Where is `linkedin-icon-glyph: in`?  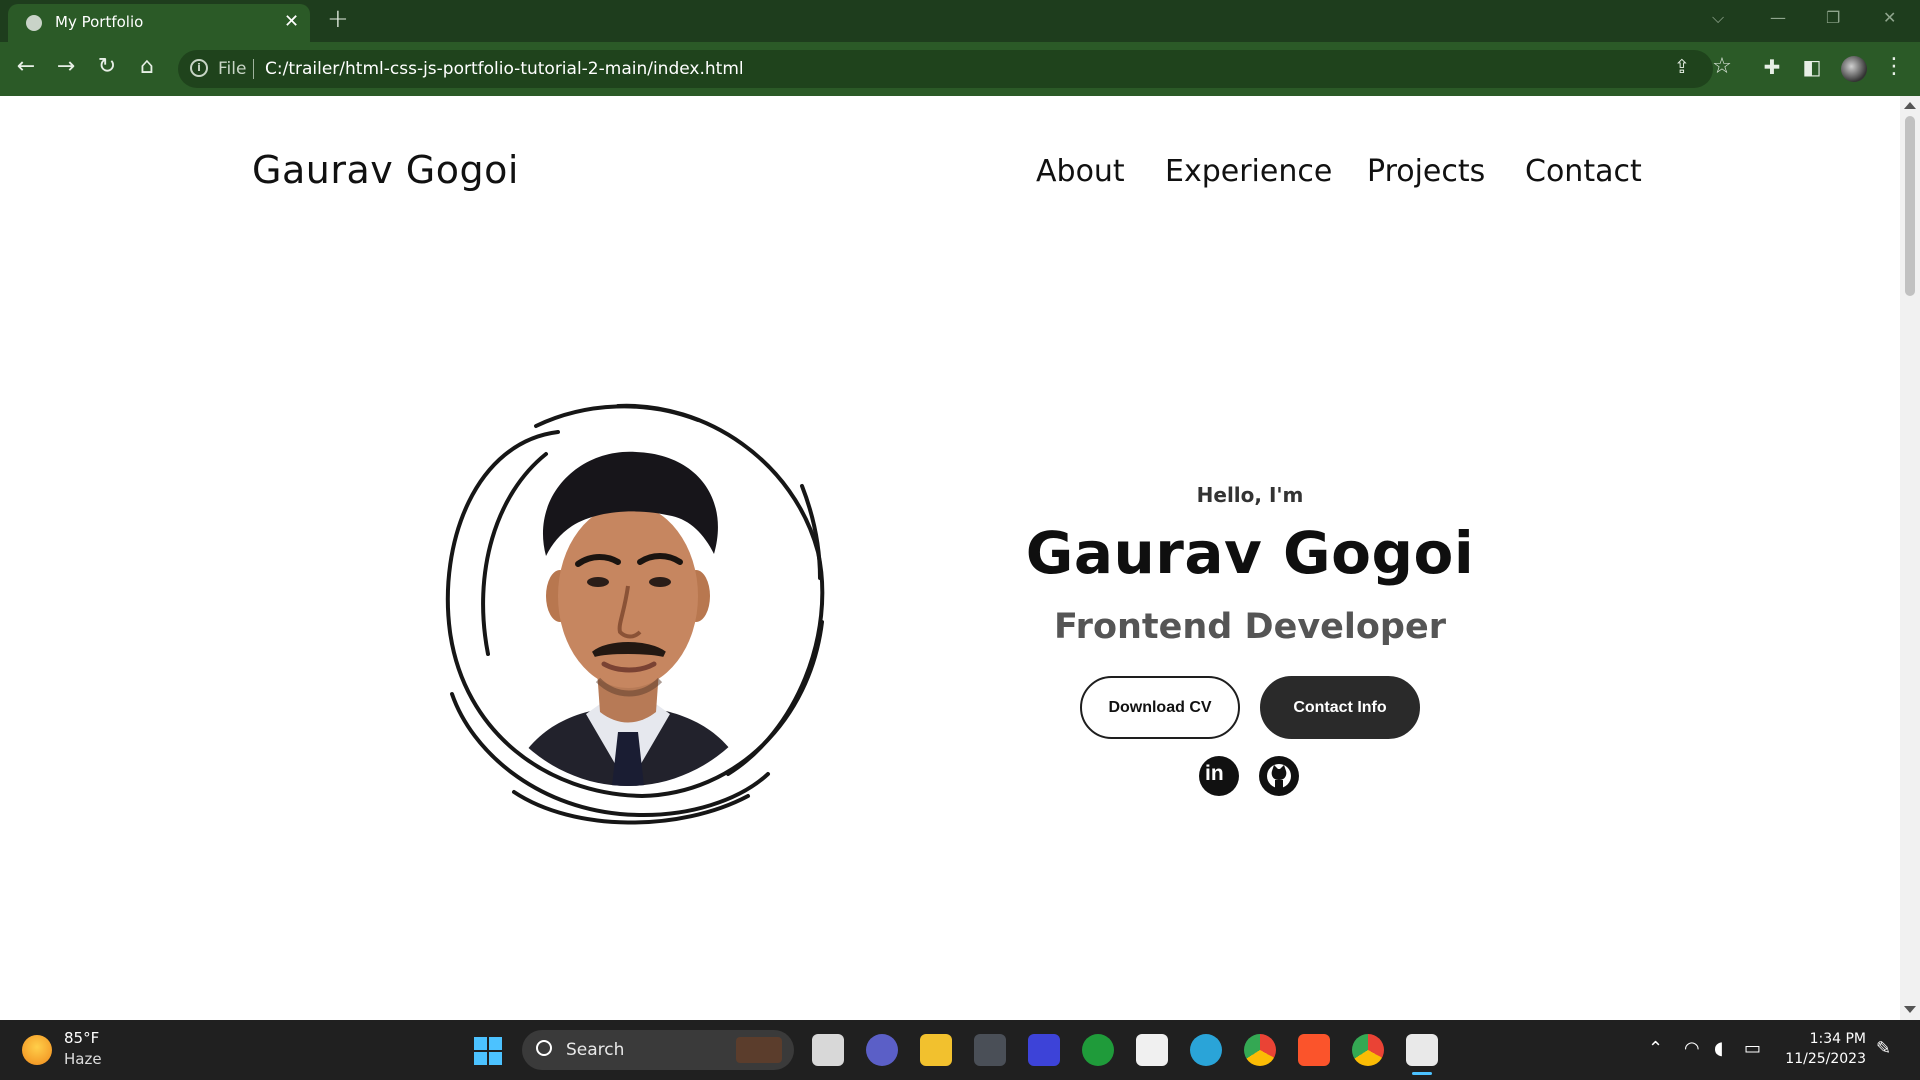 linkedin-icon-glyph: in is located at coordinates (1214, 773).